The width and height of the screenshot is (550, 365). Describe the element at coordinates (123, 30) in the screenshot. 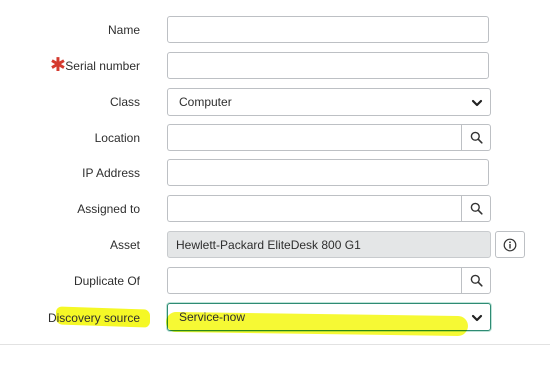

I see `name-label: Name` at that location.